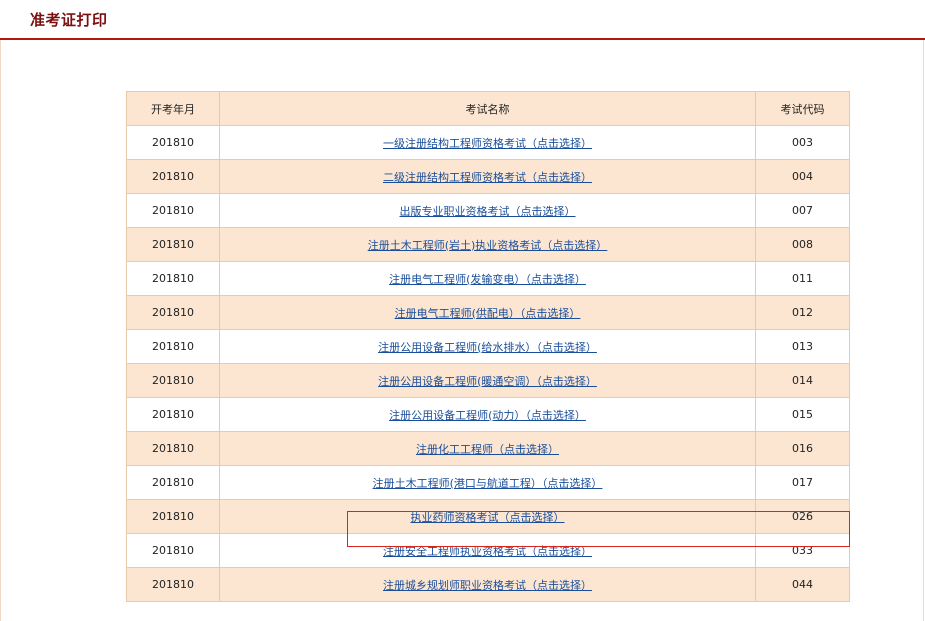 This screenshot has height=621, width=925. I want to click on exam-link: 注册公用设备工程师(暖通空调）（点击选择）, so click(487, 381).